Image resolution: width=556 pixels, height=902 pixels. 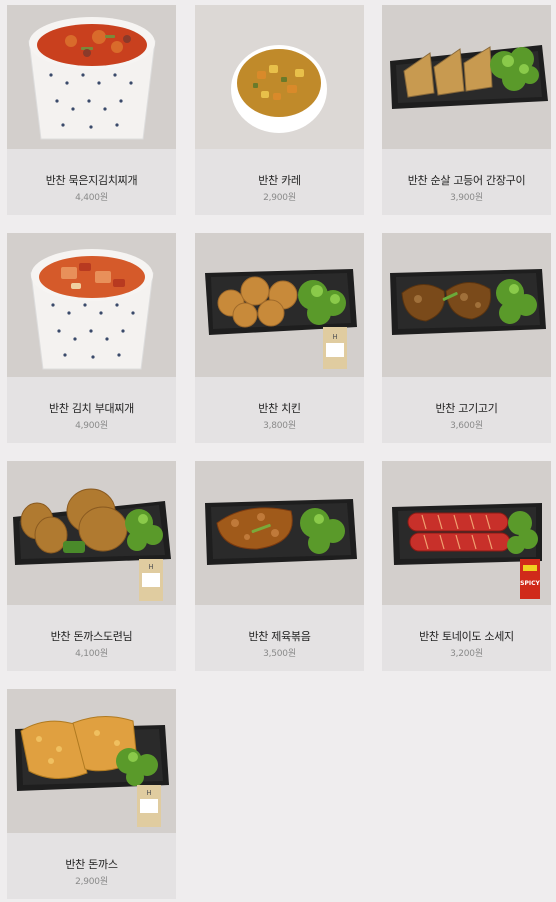 I want to click on cutlet-patty-tray-icon: H, so click(x=92, y=544).